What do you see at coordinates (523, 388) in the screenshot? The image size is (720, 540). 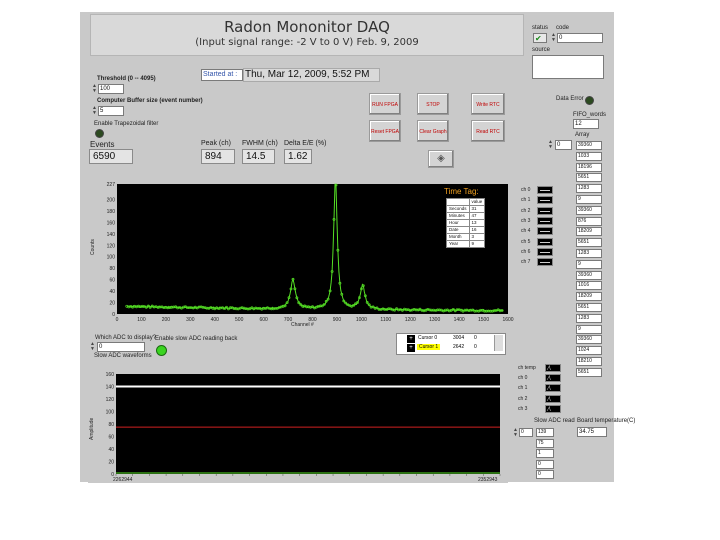 I see `slow-adc-legend-label: ch 1` at bounding box center [523, 388].